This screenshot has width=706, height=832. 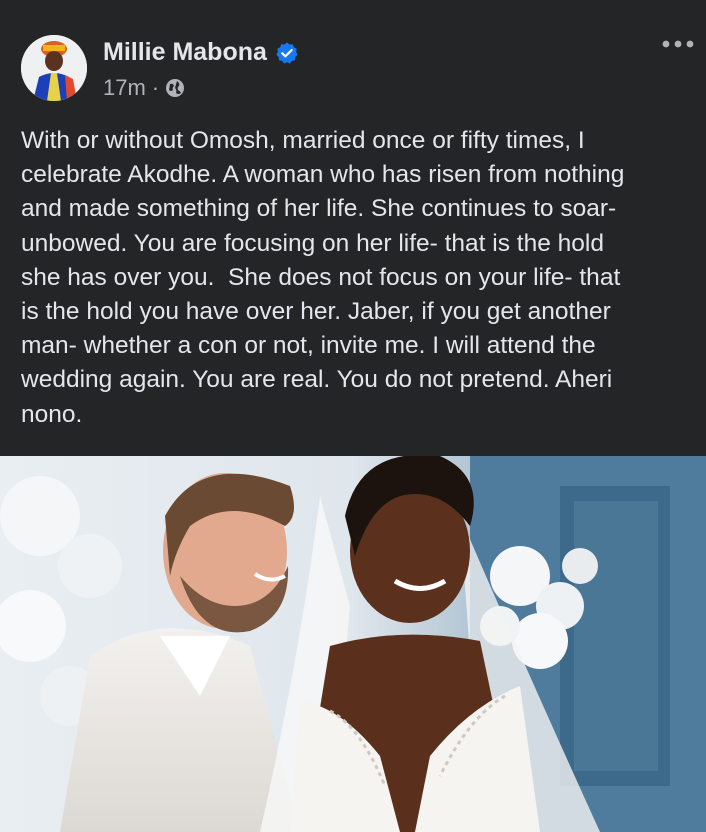 What do you see at coordinates (124, 88) in the screenshot?
I see `post-timestamp: 17m` at bounding box center [124, 88].